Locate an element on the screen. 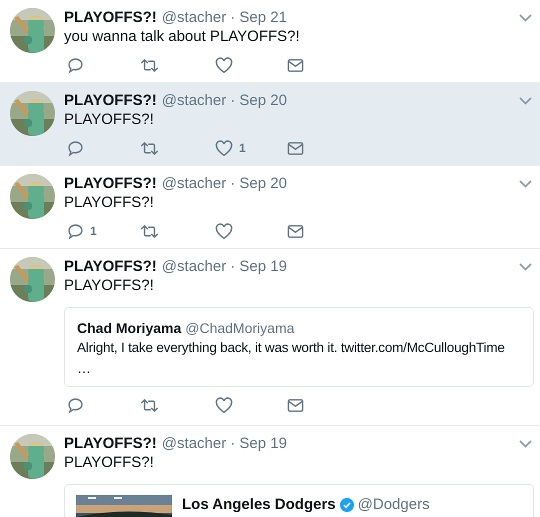 The height and width of the screenshot is (517, 540). tweet-text: Alright, I take everything back, it was worth it. twitter.com/McCulloughTime is located at coordinates (291, 348).